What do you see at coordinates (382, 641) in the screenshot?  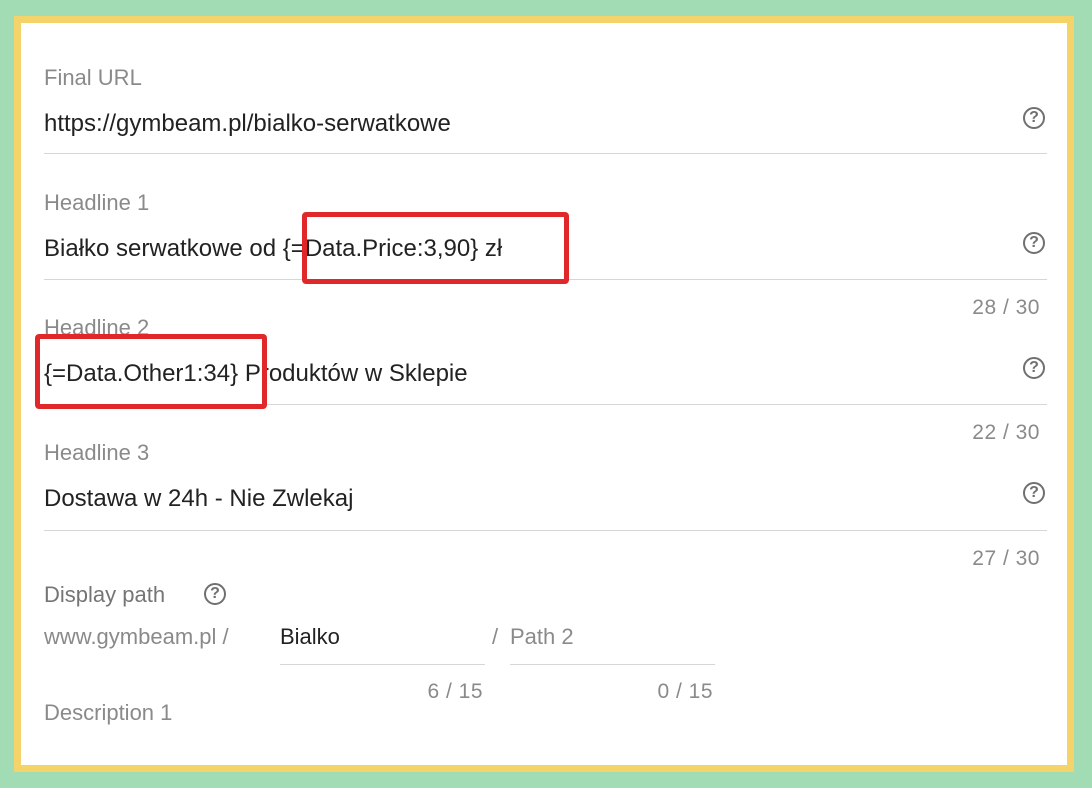 I see `path1-input: Bialko` at bounding box center [382, 641].